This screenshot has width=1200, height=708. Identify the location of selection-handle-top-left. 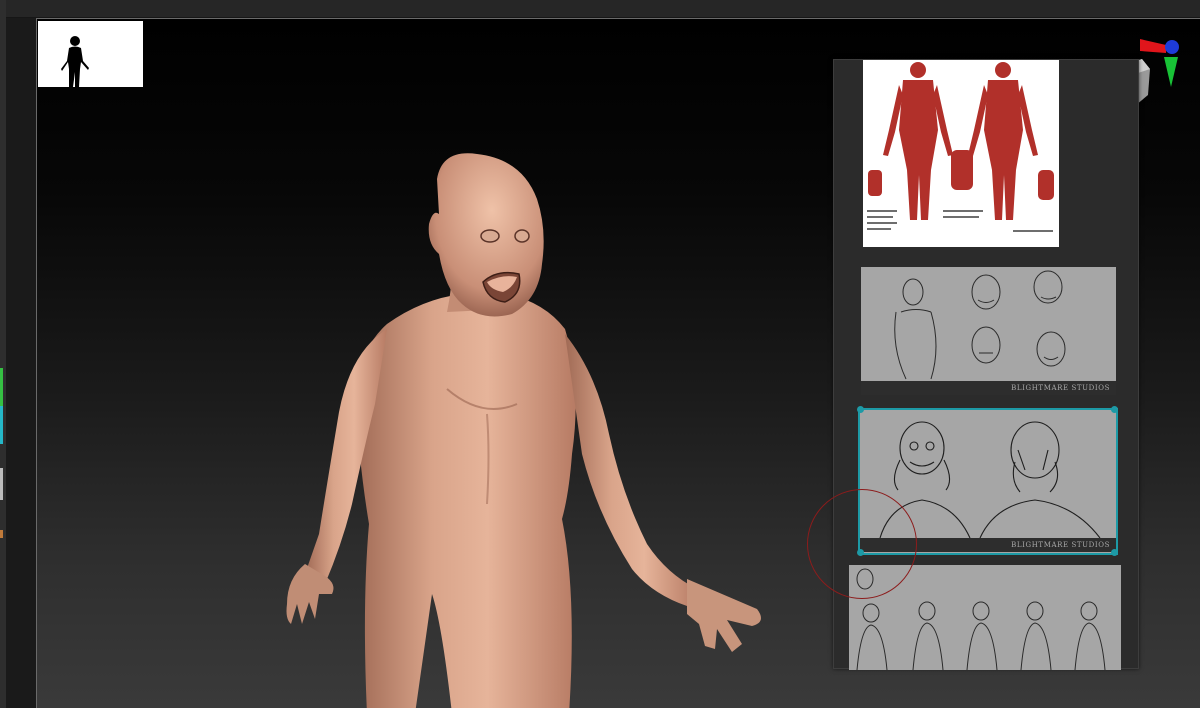
(860, 409).